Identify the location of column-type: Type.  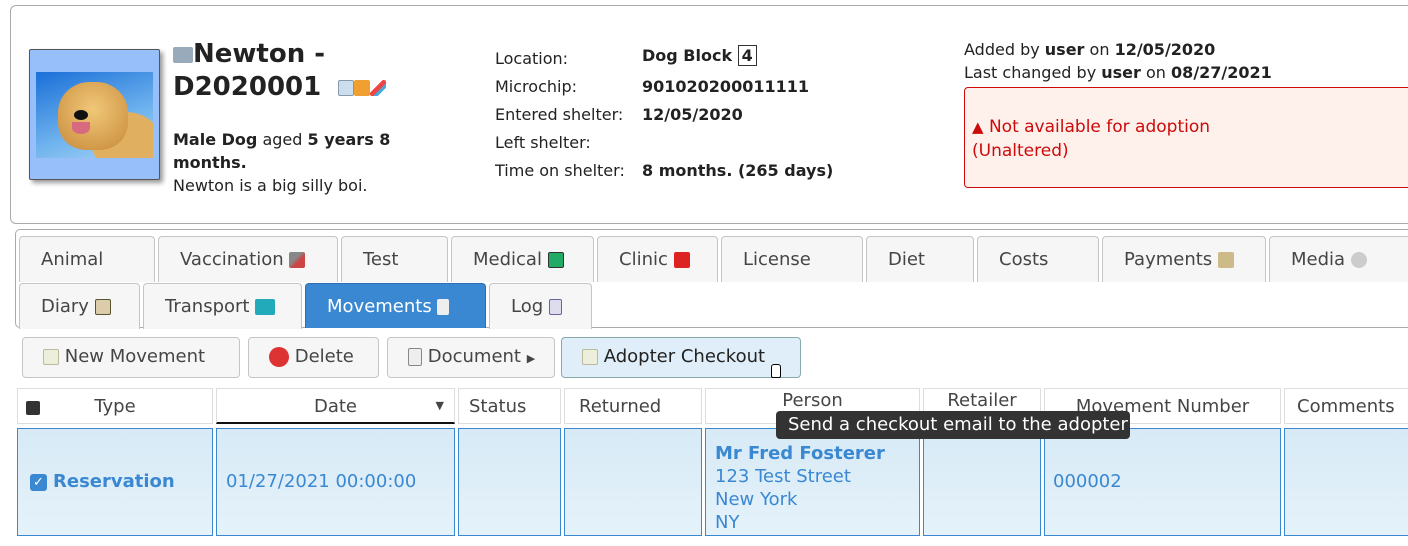
(115, 406).